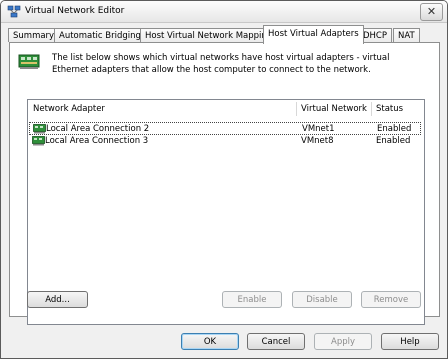 This screenshot has height=359, width=448. Describe the element at coordinates (431, 12) in the screenshot. I see `close-button: ✕` at that location.